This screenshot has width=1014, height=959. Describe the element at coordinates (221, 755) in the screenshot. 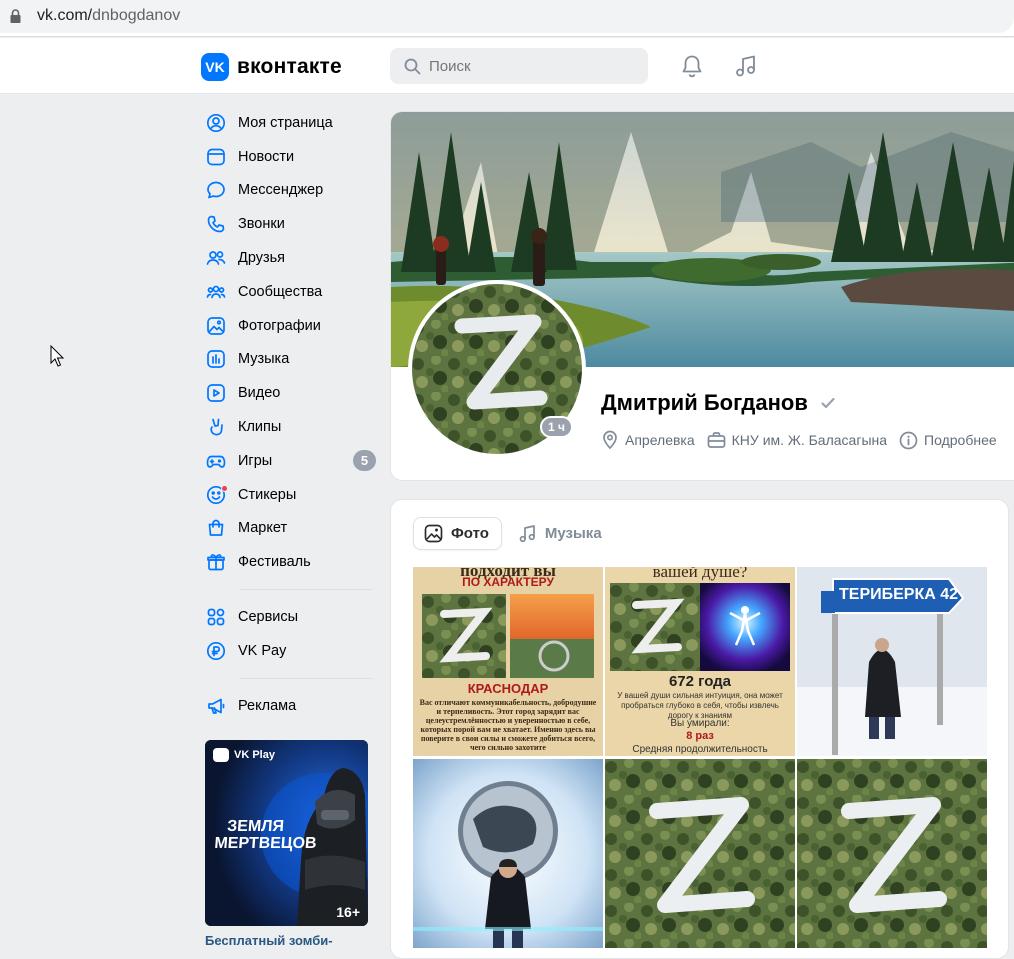

I see `vk-play-logo-icon` at that location.